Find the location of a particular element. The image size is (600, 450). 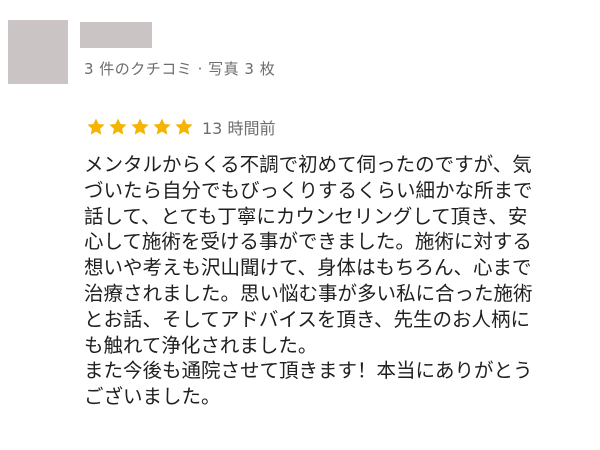

reviewer-name-redacted is located at coordinates (116, 35).